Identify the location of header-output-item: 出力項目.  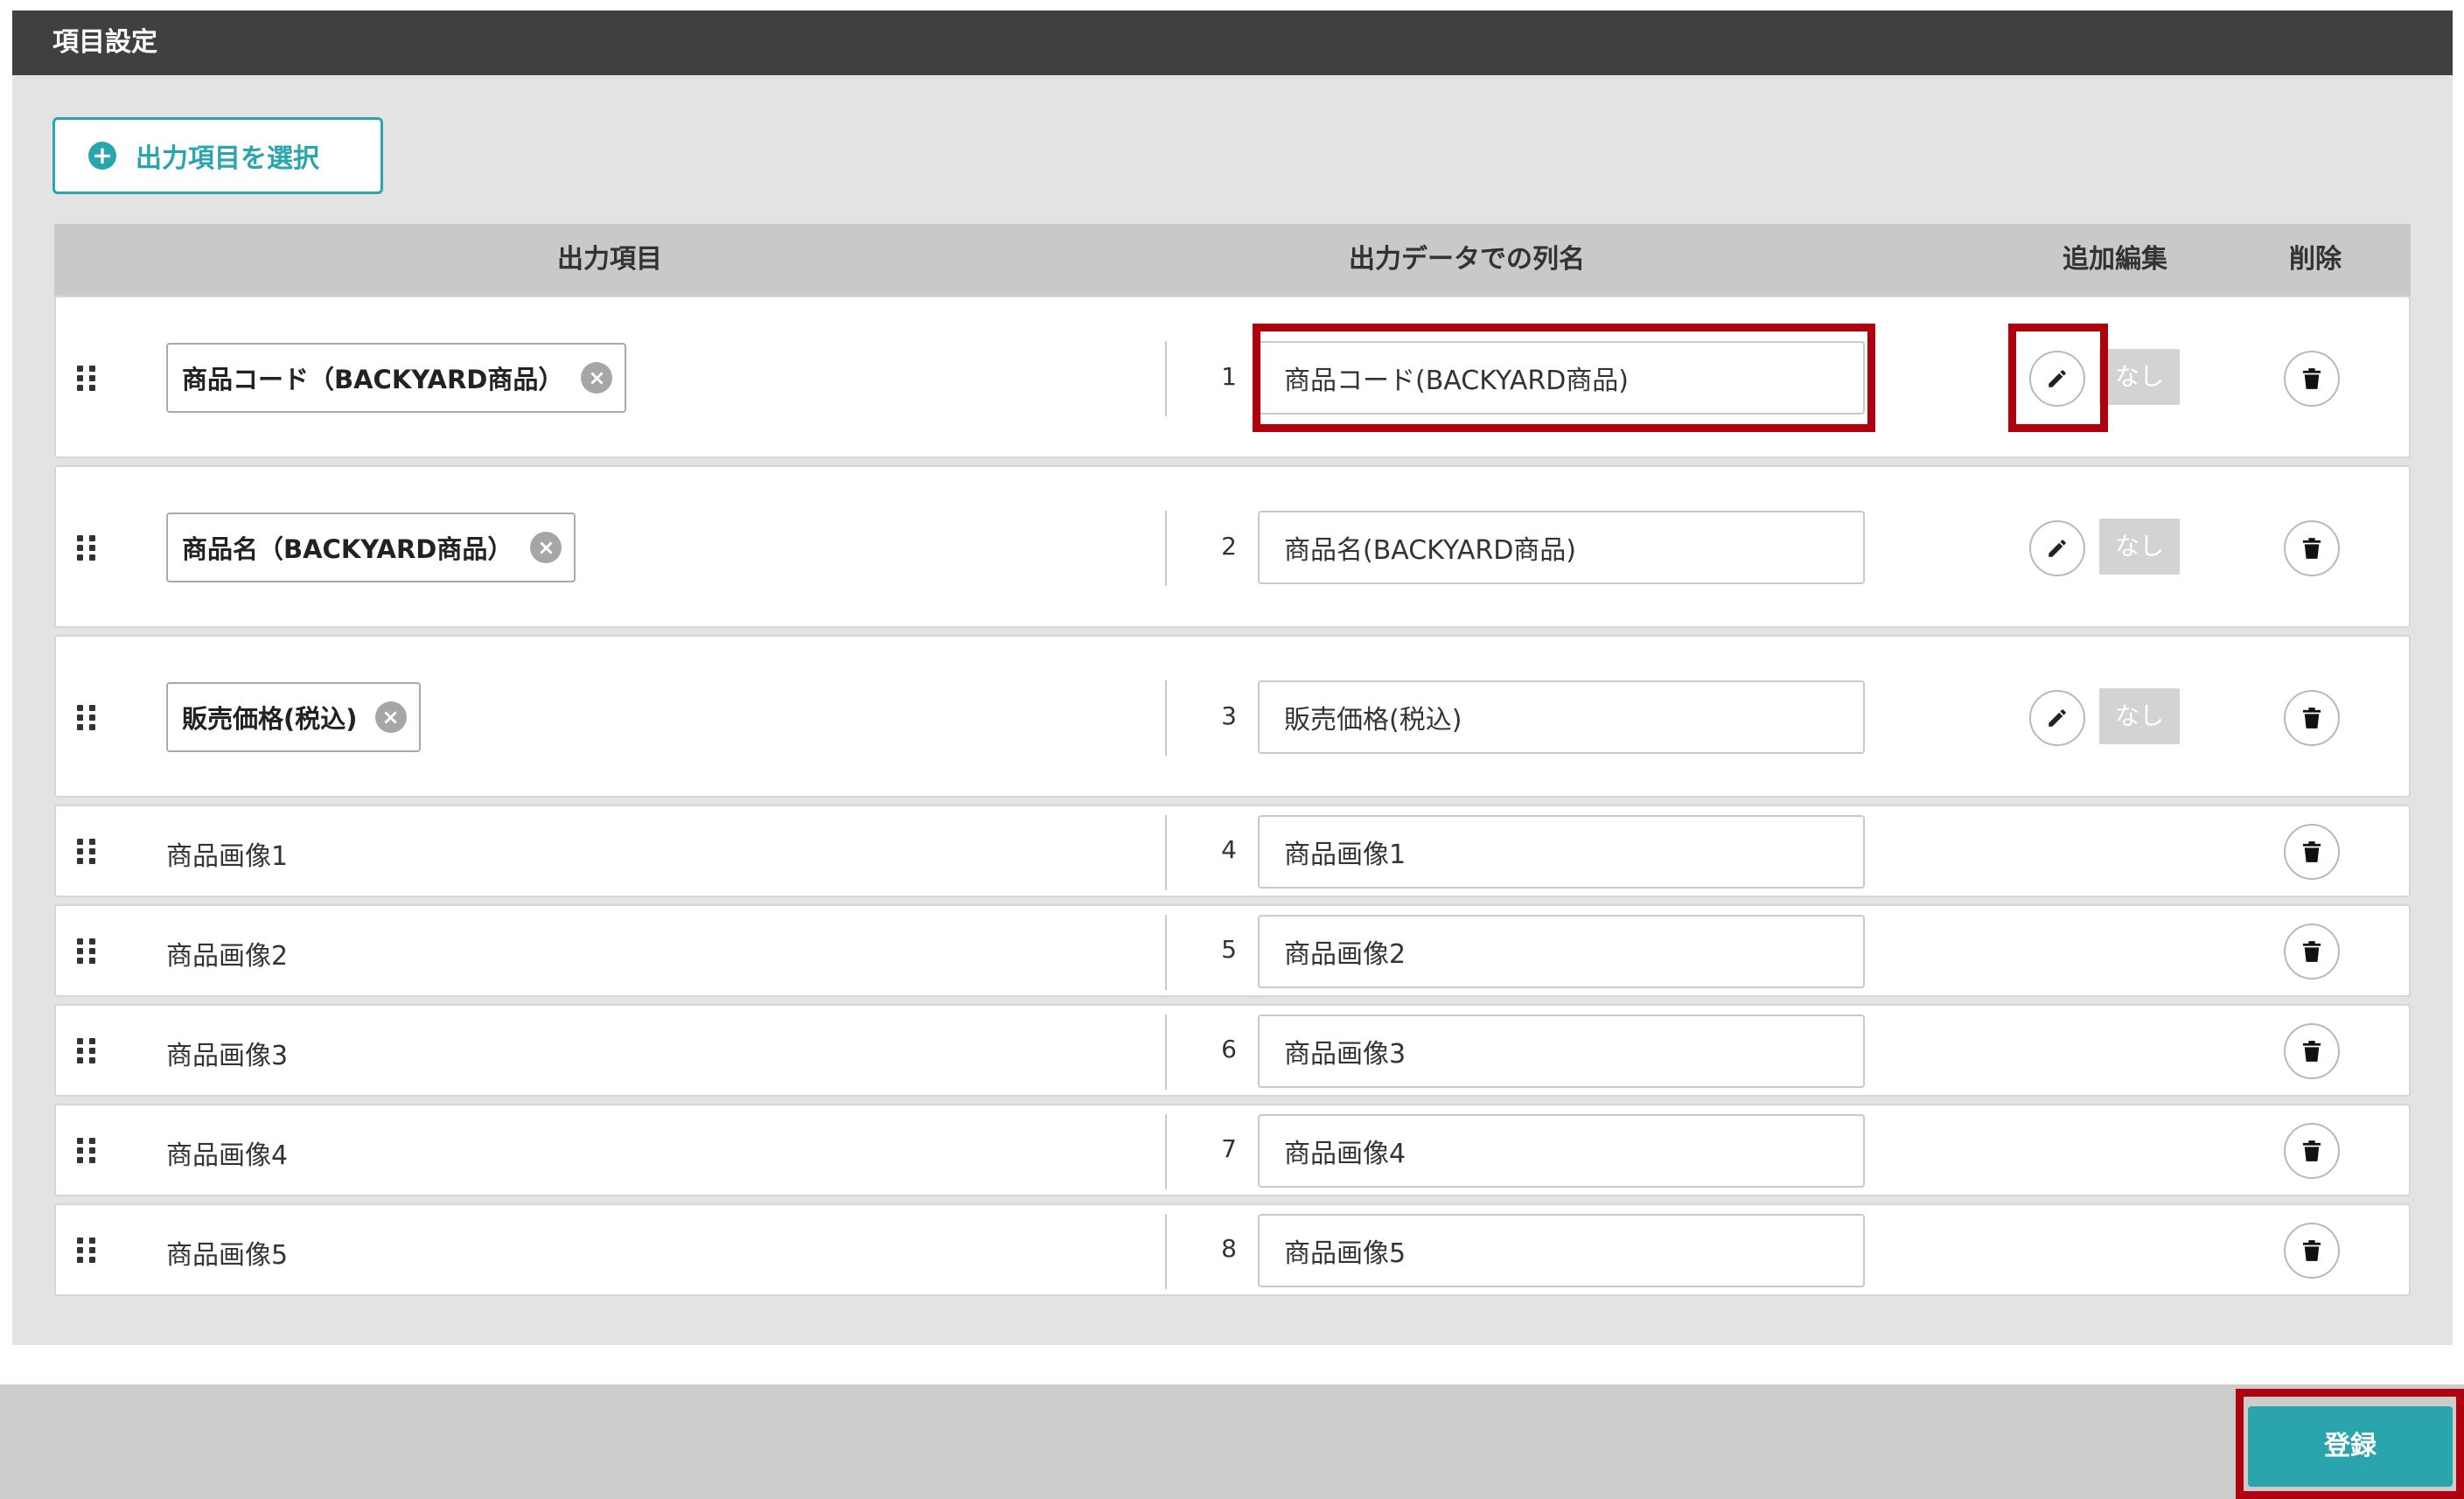
(609, 259).